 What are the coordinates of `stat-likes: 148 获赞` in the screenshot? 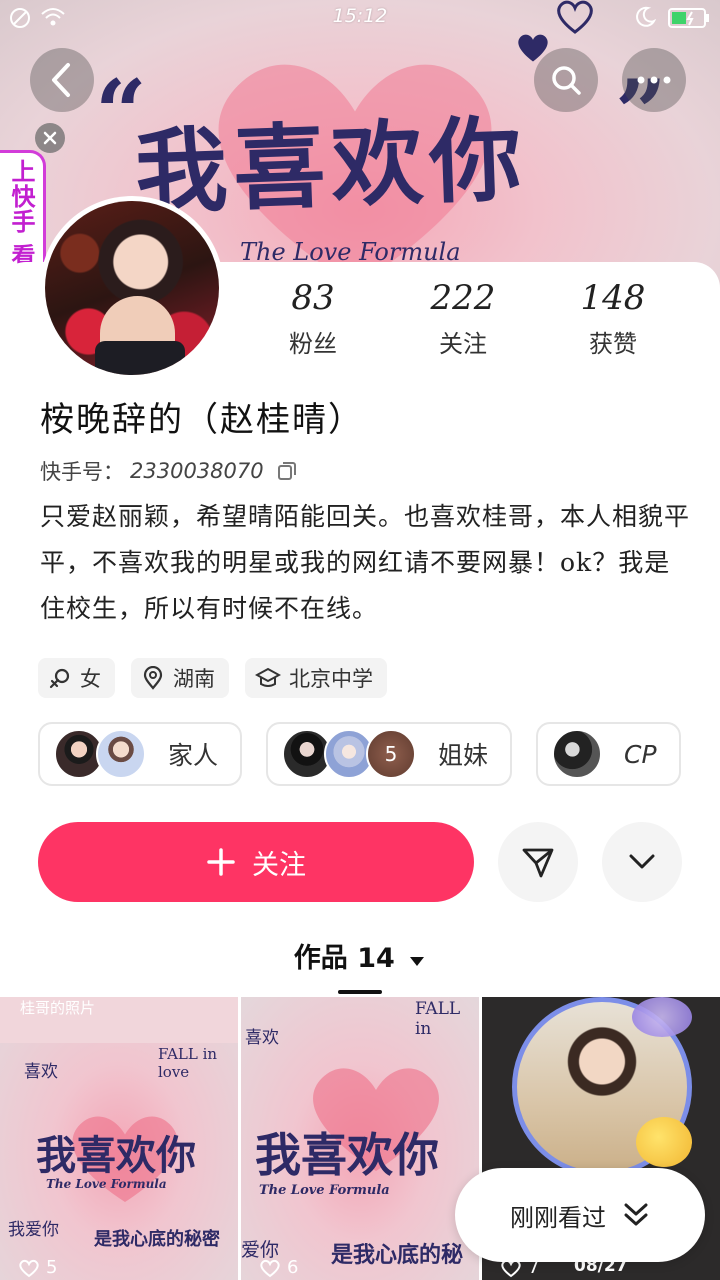 It's located at (613, 318).